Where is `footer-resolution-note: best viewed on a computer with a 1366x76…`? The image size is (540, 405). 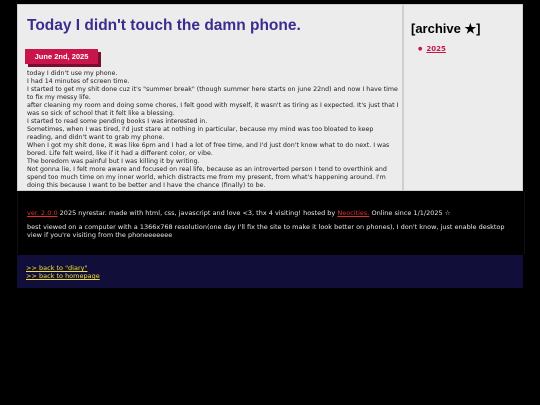
footer-resolution-note: best viewed on a computer with a 1366x76… is located at coordinates (266, 231).